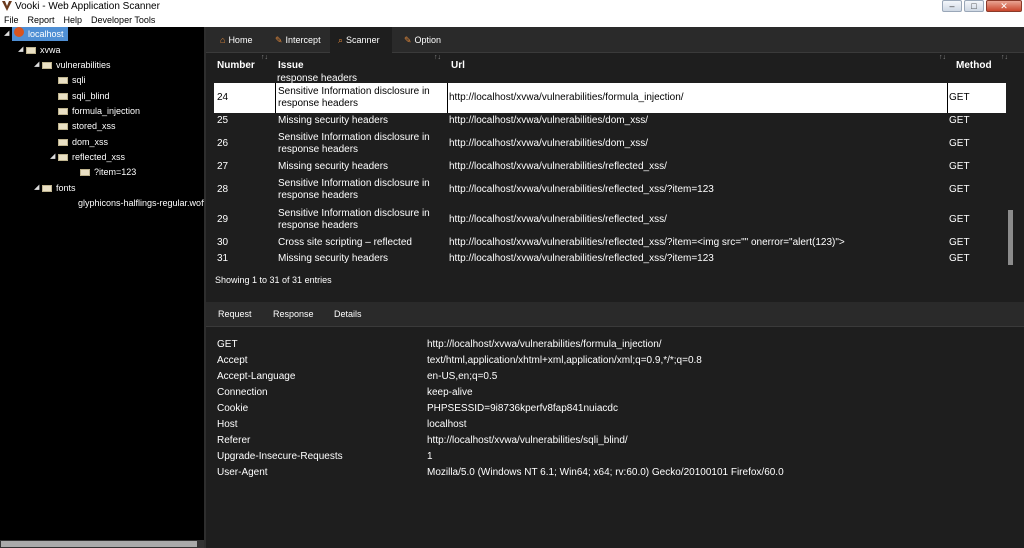 This screenshot has height=548, width=1024. What do you see at coordinates (236, 40) in the screenshot?
I see `tab-home: ⌂ Home` at bounding box center [236, 40].